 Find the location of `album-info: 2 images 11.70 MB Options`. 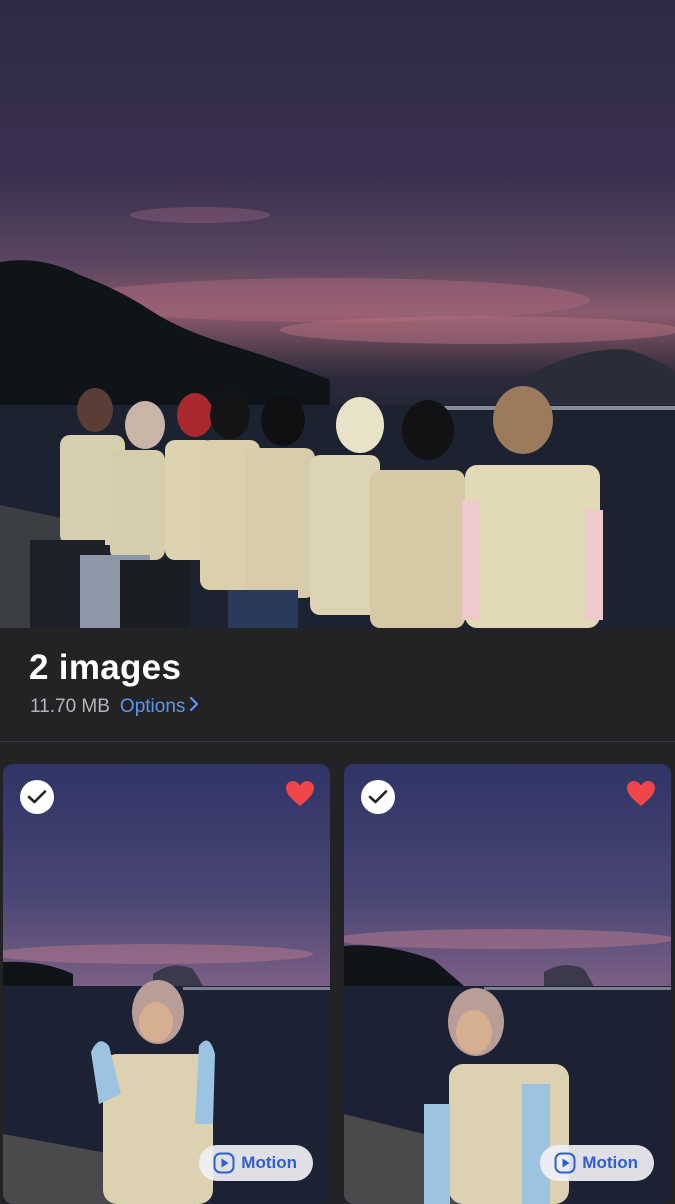

album-info: 2 images 11.70 MB Options is located at coordinates (337, 684).